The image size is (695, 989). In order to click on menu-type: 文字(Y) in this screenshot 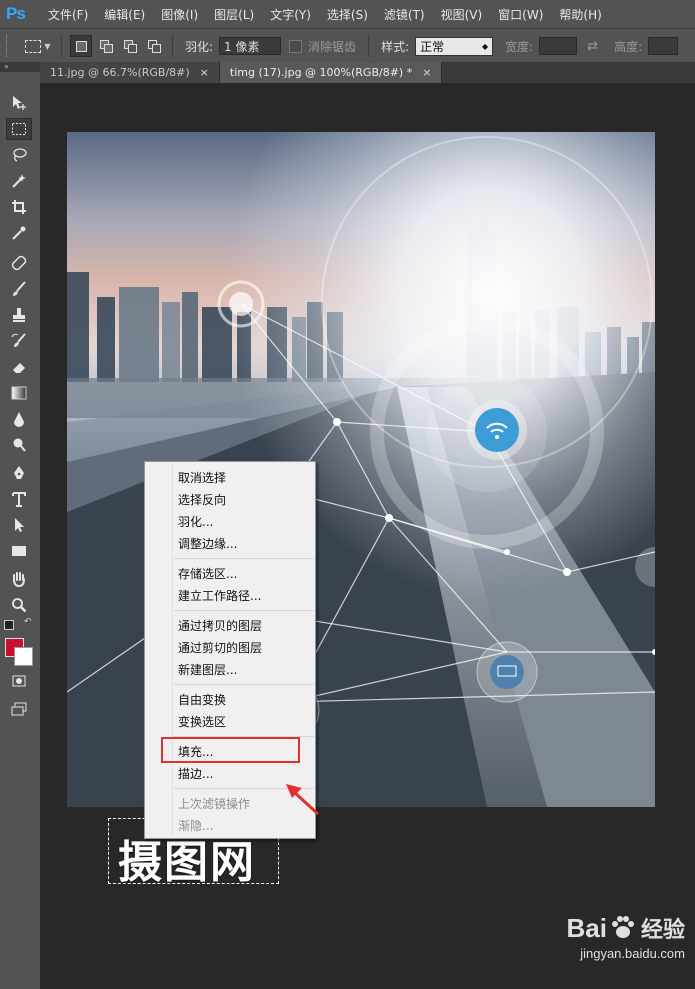, I will do `click(290, 14)`.